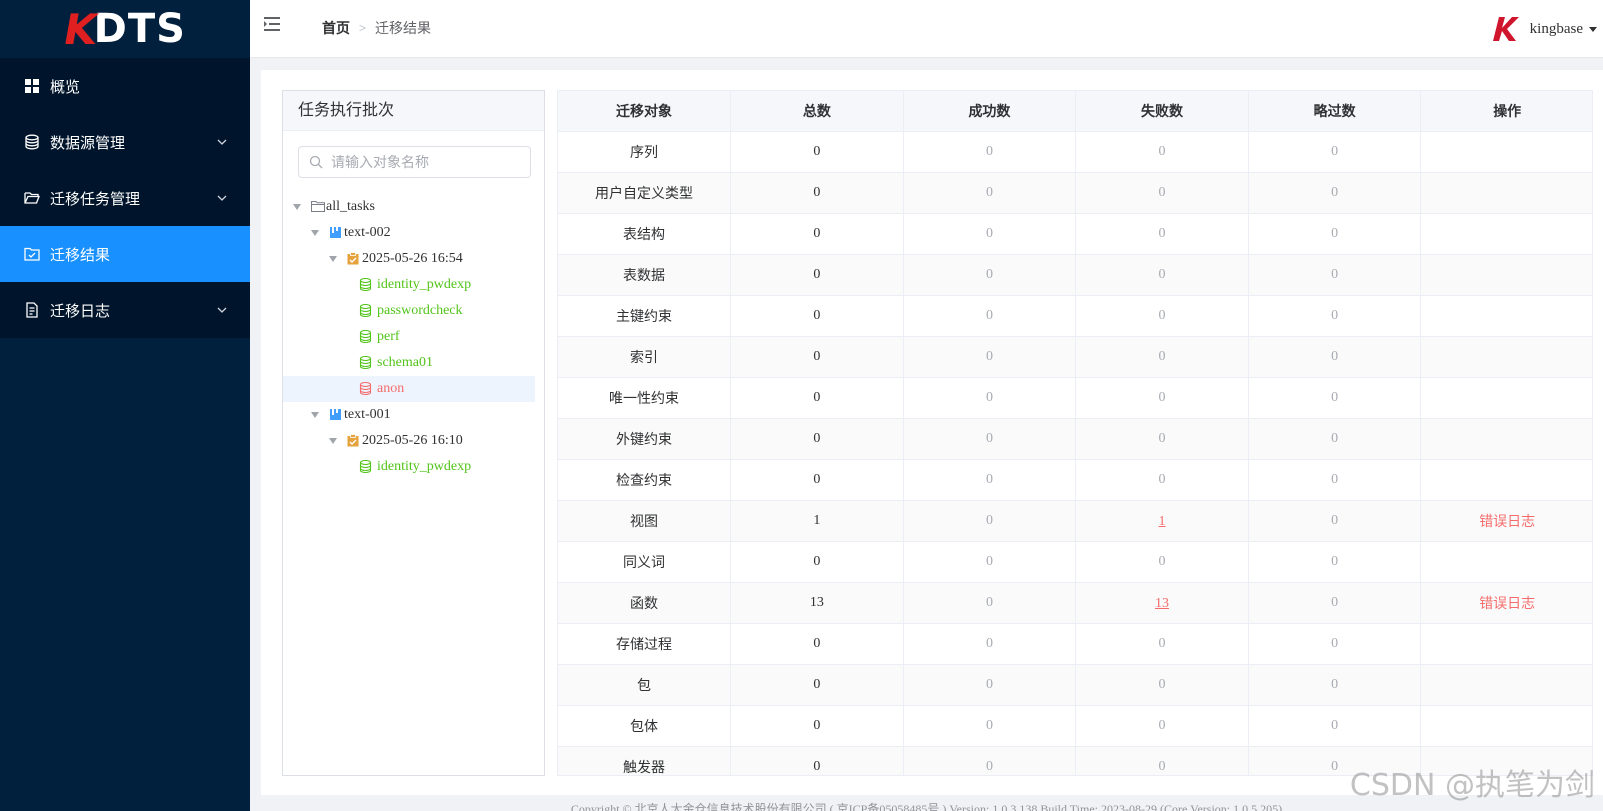 The image size is (1603, 811). What do you see at coordinates (95, 199) in the screenshot?
I see `sidebar-item-label: 迁移任务管理` at bounding box center [95, 199].